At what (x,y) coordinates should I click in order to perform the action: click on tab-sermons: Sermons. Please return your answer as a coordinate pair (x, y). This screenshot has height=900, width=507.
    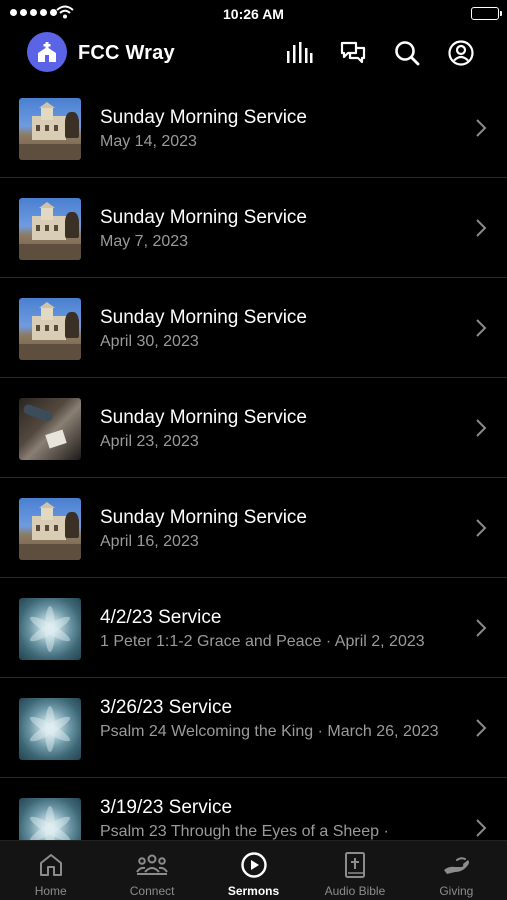
    Looking at the image, I should click on (253, 870).